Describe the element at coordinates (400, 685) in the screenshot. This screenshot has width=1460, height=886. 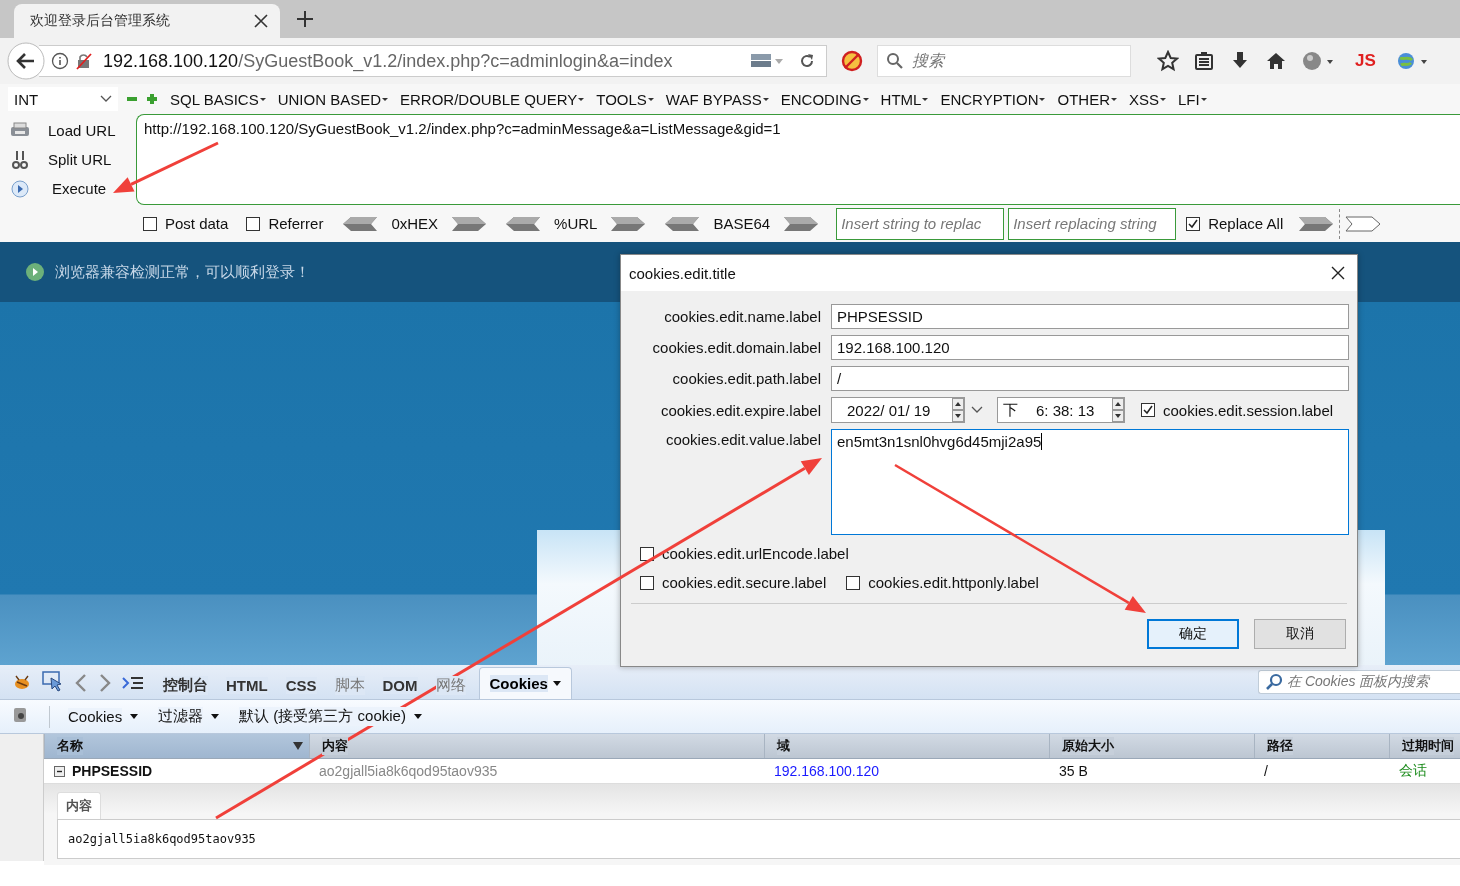
I see `panel-tab: DOM` at that location.